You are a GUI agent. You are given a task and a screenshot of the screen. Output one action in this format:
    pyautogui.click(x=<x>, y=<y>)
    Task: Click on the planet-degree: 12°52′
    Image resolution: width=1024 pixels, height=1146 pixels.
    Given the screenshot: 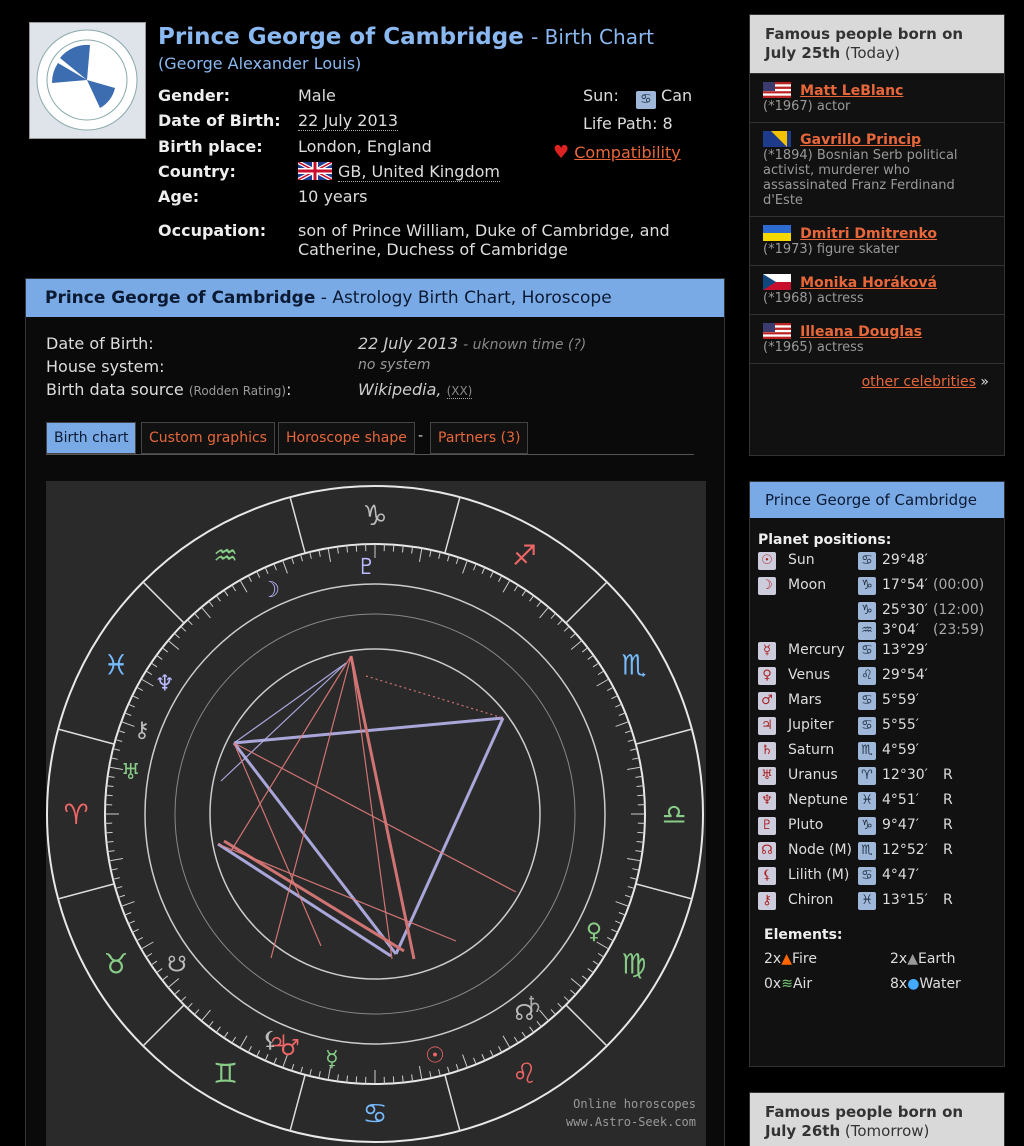 What is the action you would take?
    pyautogui.click(x=905, y=850)
    